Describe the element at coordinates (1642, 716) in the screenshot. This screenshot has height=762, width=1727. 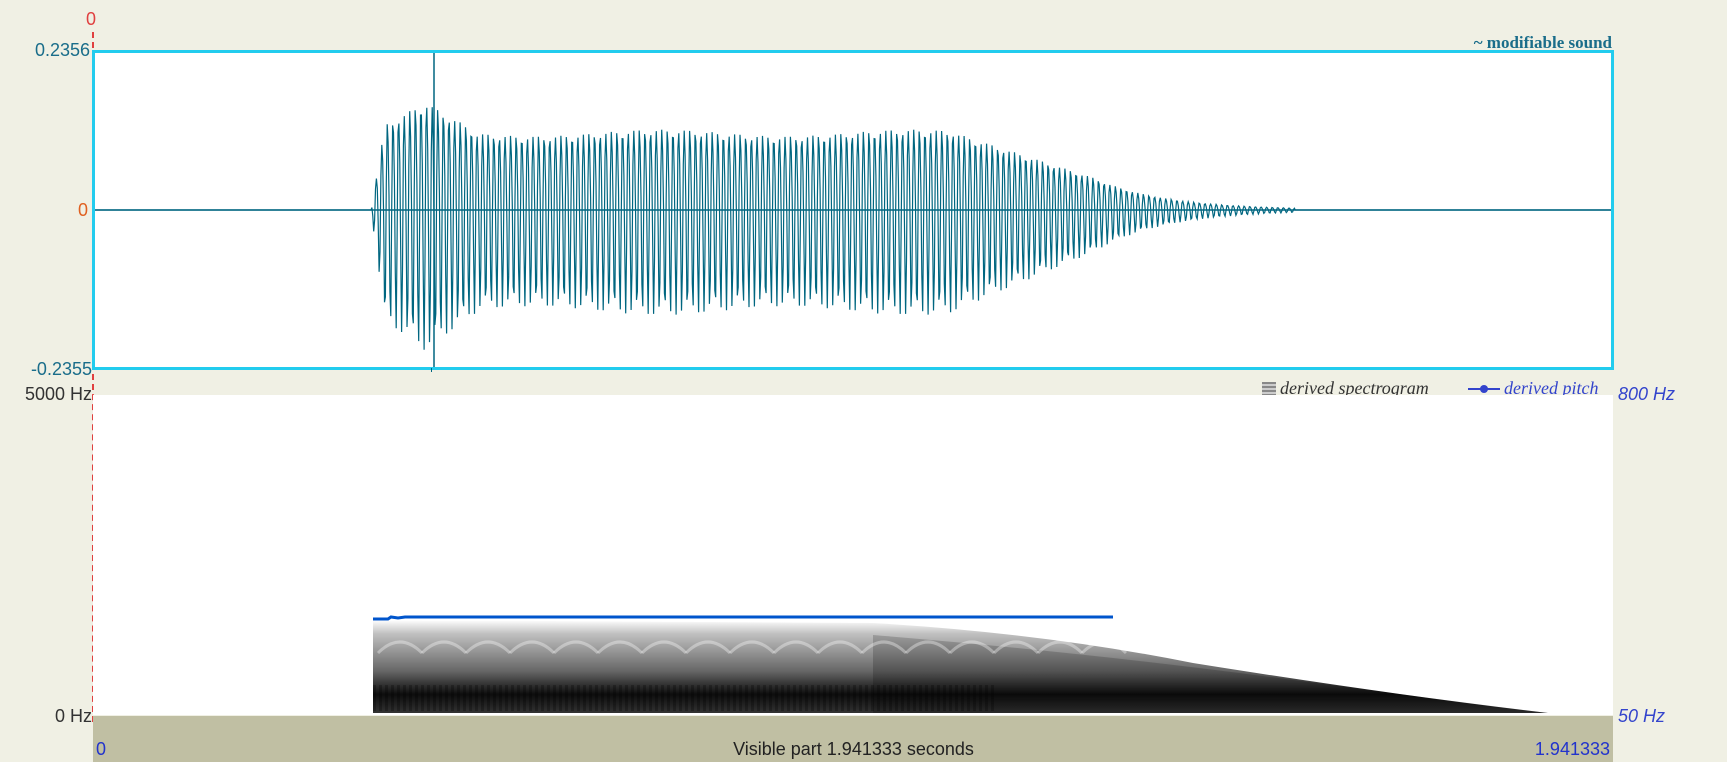
I see `pitch-bottom-label: 50 Hz` at that location.